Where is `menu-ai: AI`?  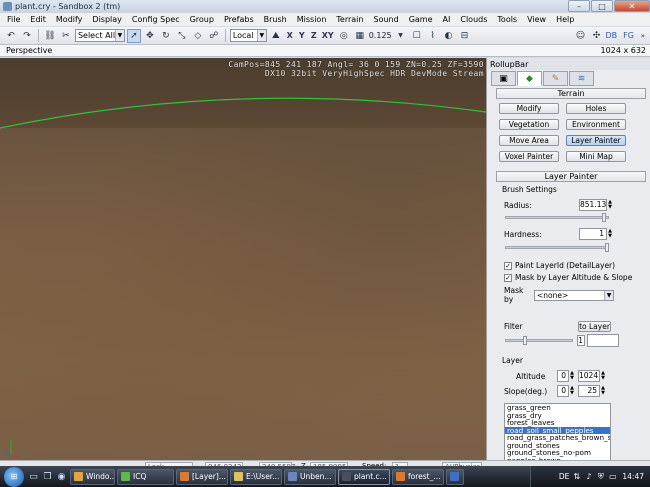
menu-ai: AI is located at coordinates (447, 19).